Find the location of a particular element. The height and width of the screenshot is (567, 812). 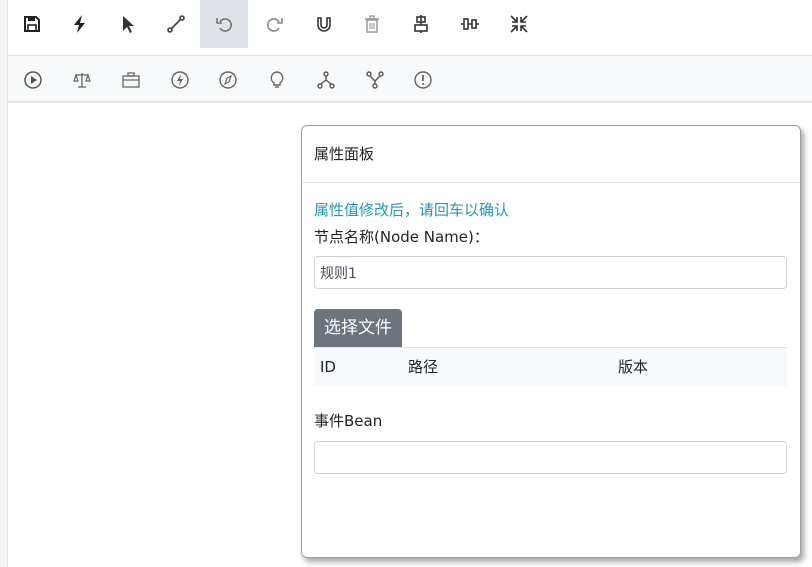

file-table: ID 路径 版本 is located at coordinates (550, 366).